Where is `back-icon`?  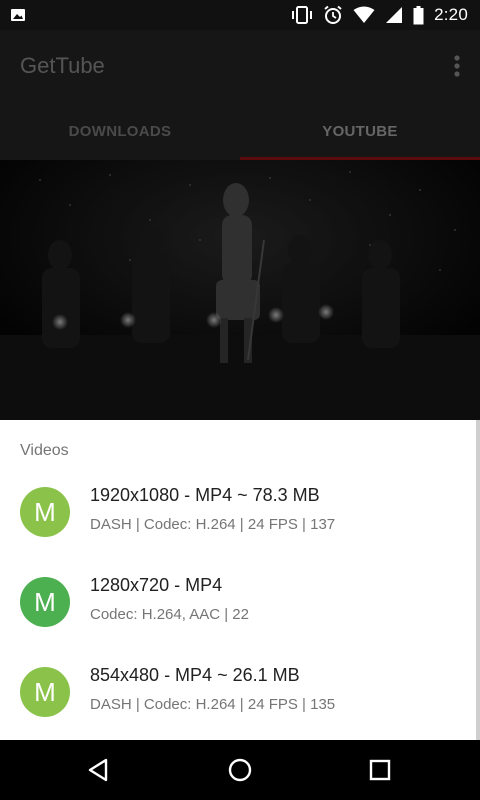
back-icon is located at coordinates (99, 770).